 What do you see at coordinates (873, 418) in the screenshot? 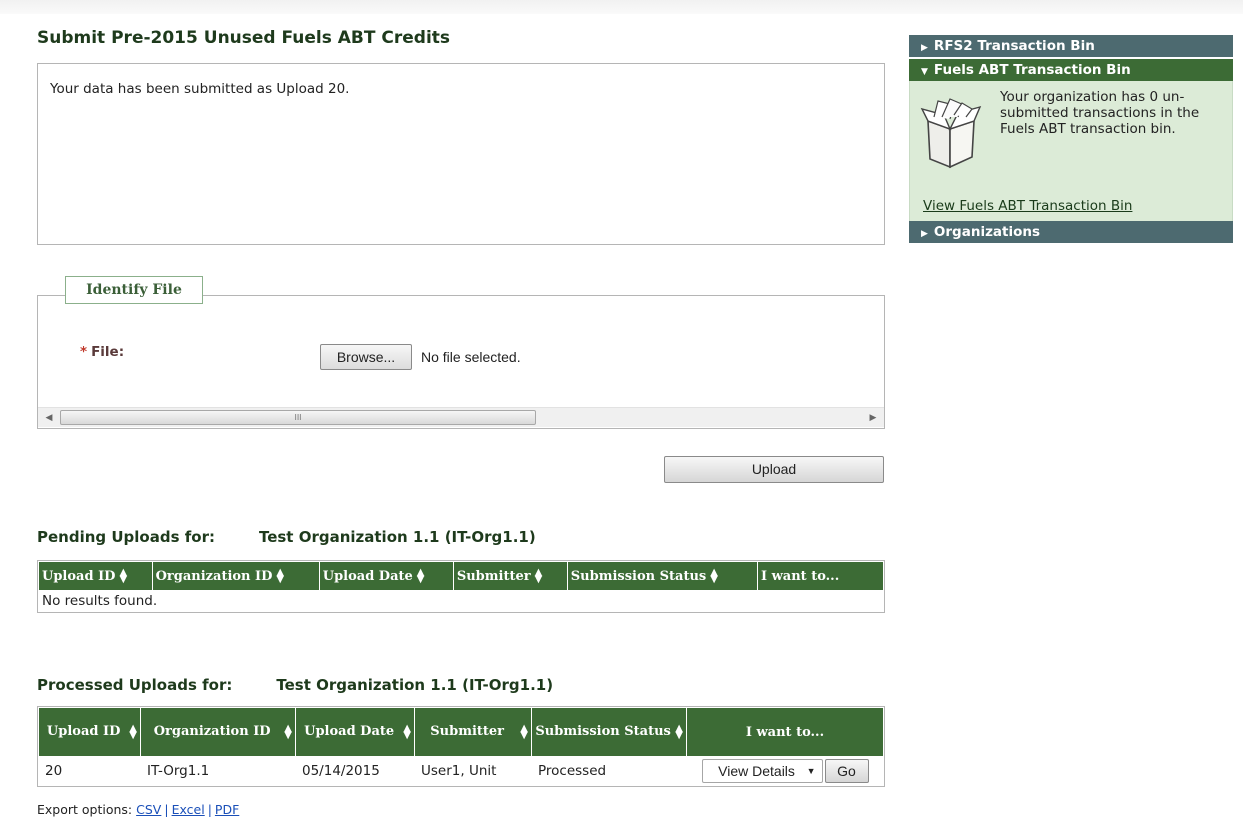
I see `scroll-right-arrow-icon: ▶` at bounding box center [873, 418].